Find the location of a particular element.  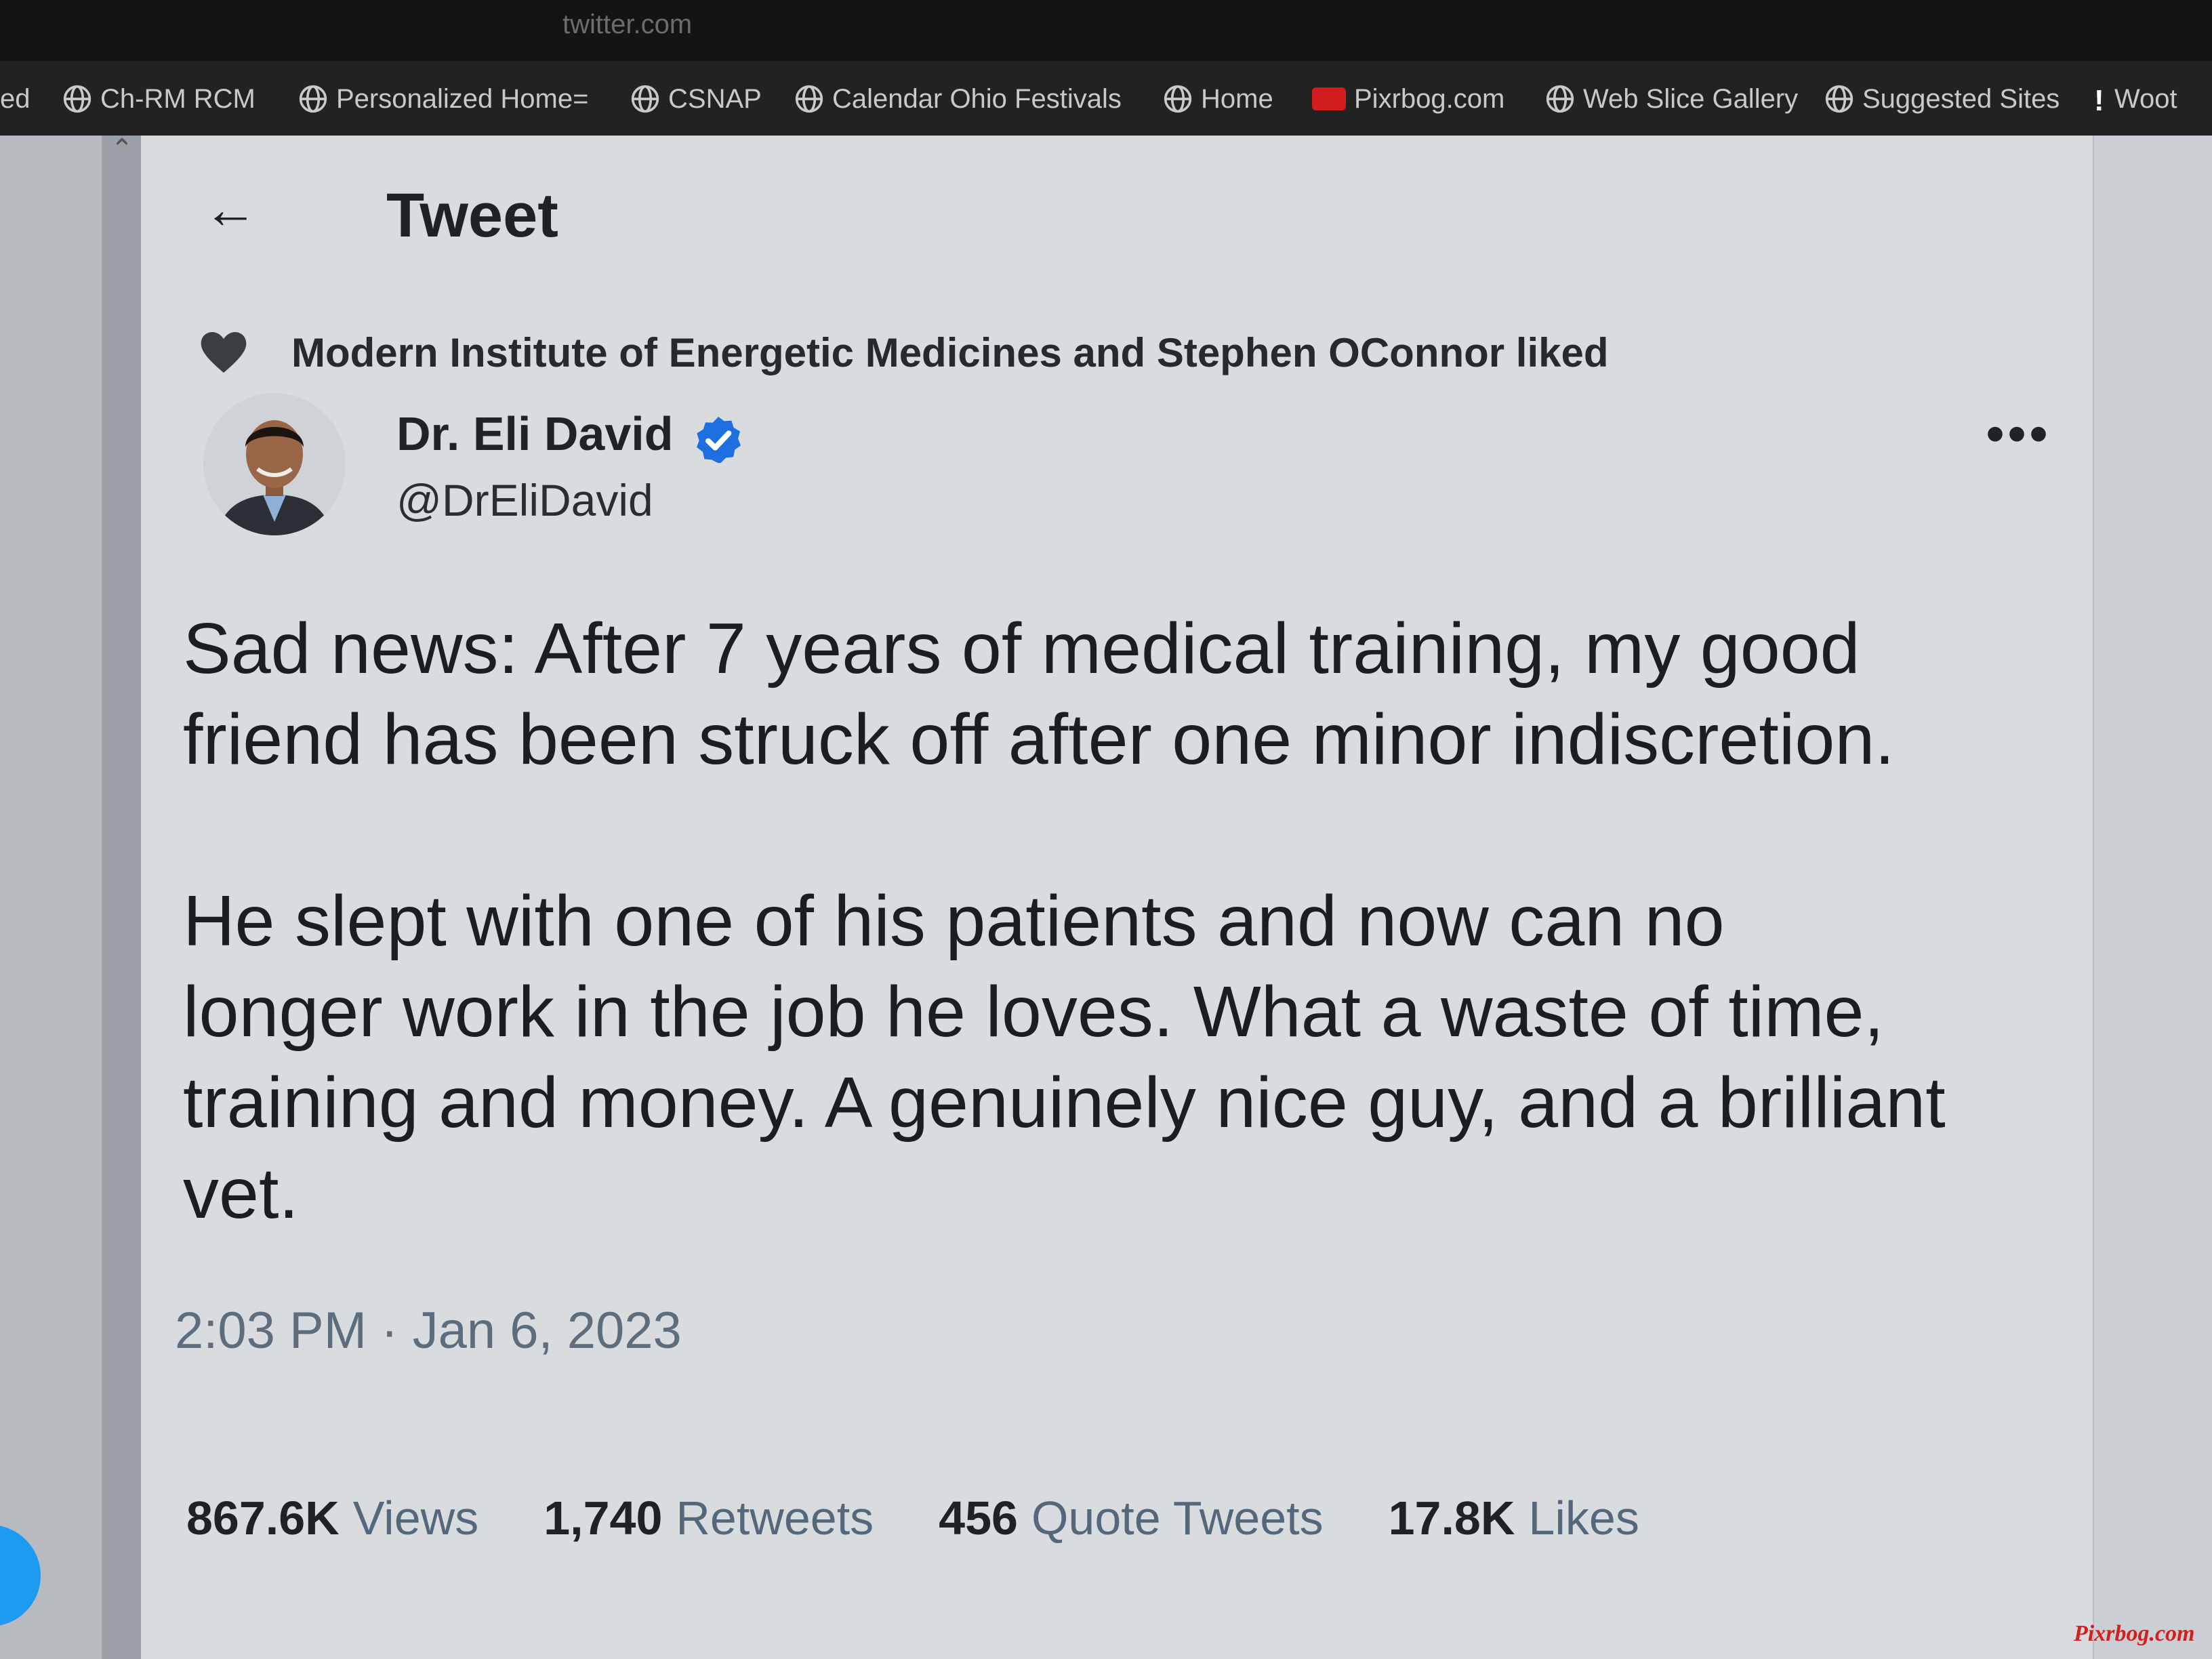

bookmark-label: Calendar Ohio Festivals is located at coordinates (977, 98).